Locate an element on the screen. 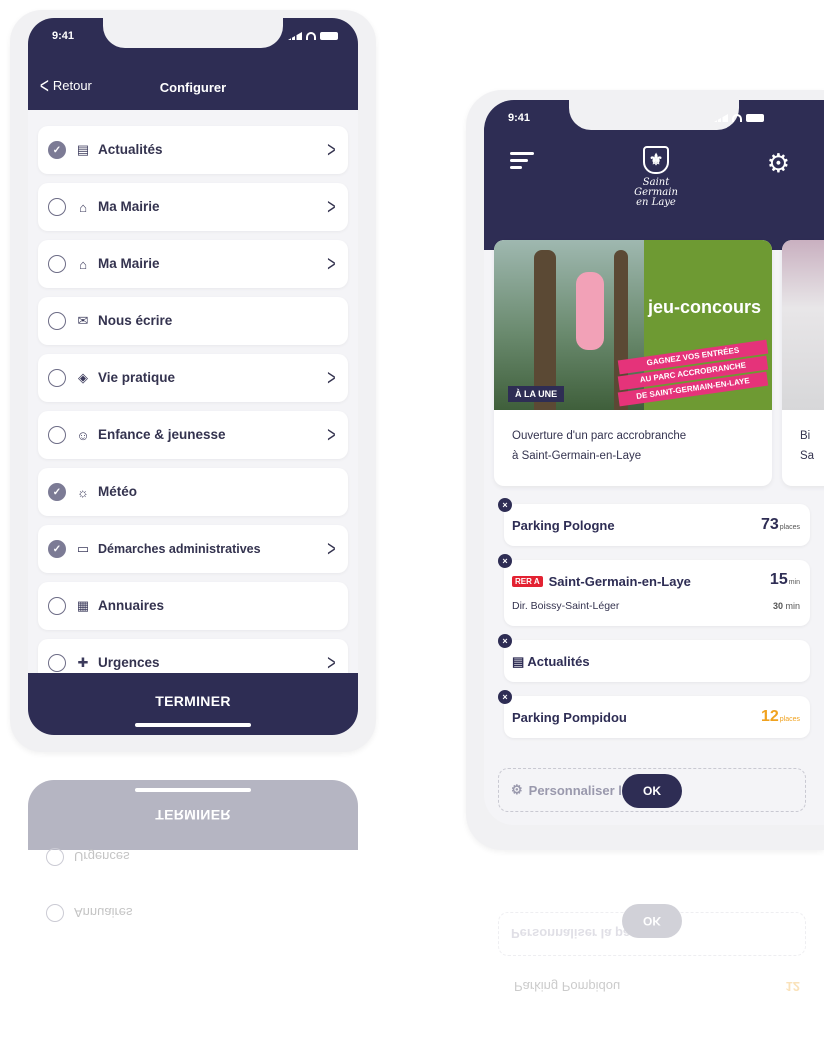 The image size is (824, 1047). module-list-item: ☼ Météo is located at coordinates (193, 492).